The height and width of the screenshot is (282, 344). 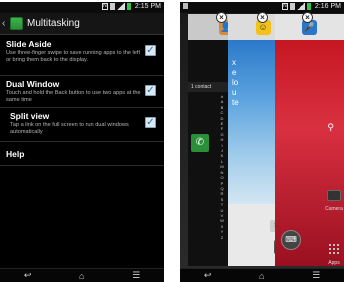 I want to click on apps-label: Apps, so click(x=334, y=263).